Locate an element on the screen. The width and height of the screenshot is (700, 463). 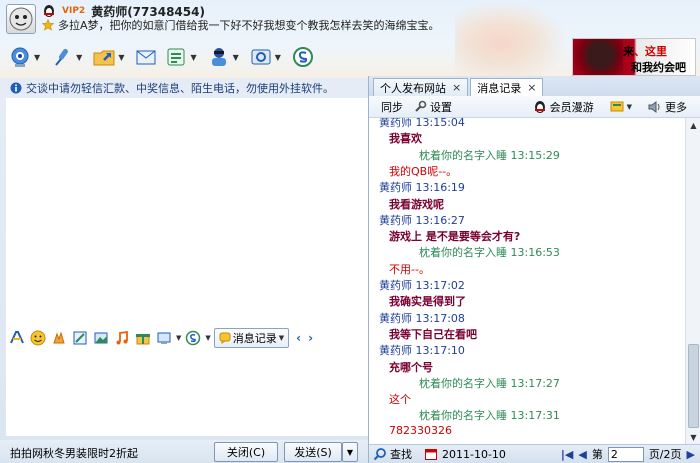
message-header: 黄药师 13:17:08 is located at coordinates (422, 318).